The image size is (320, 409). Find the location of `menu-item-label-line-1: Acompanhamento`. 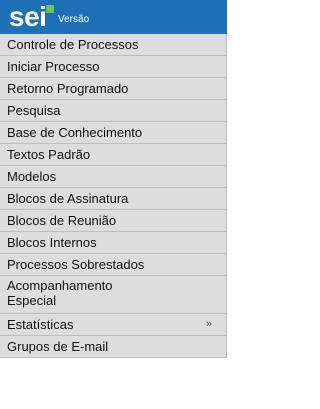

menu-item-label-line-1: Acompanhamento is located at coordinates (60, 285).